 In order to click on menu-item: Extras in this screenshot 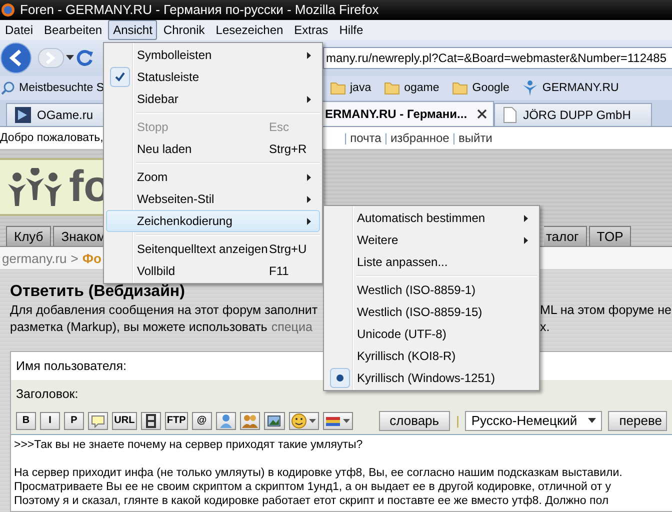, I will do `click(311, 30)`.